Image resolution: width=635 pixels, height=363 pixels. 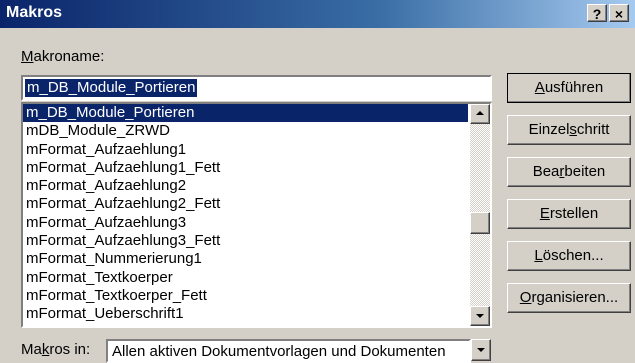 I want to click on macros-in-dropdown-button, so click(x=481, y=350).